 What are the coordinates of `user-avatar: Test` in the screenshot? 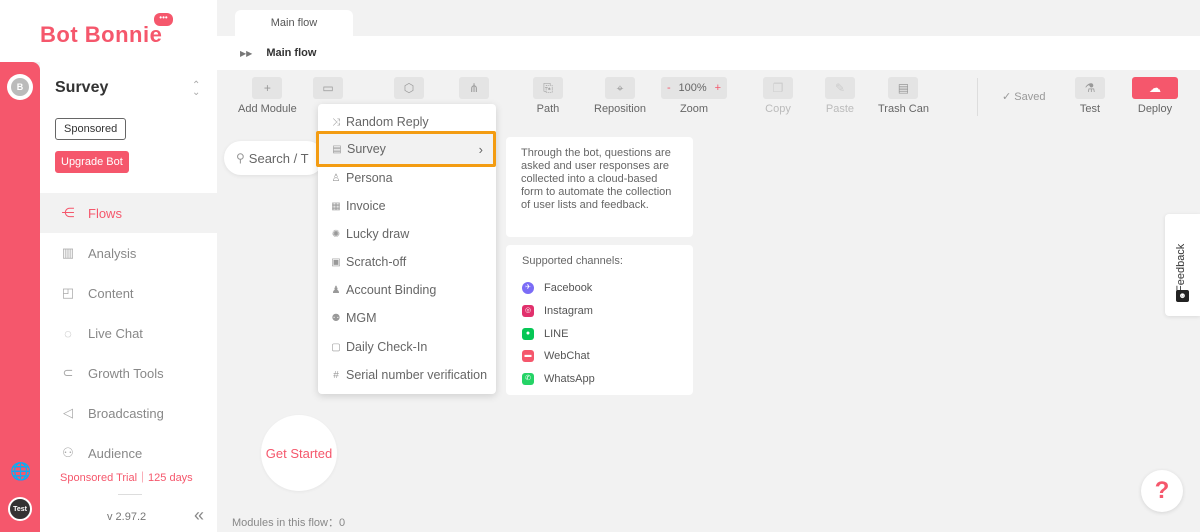 It's located at (20, 509).